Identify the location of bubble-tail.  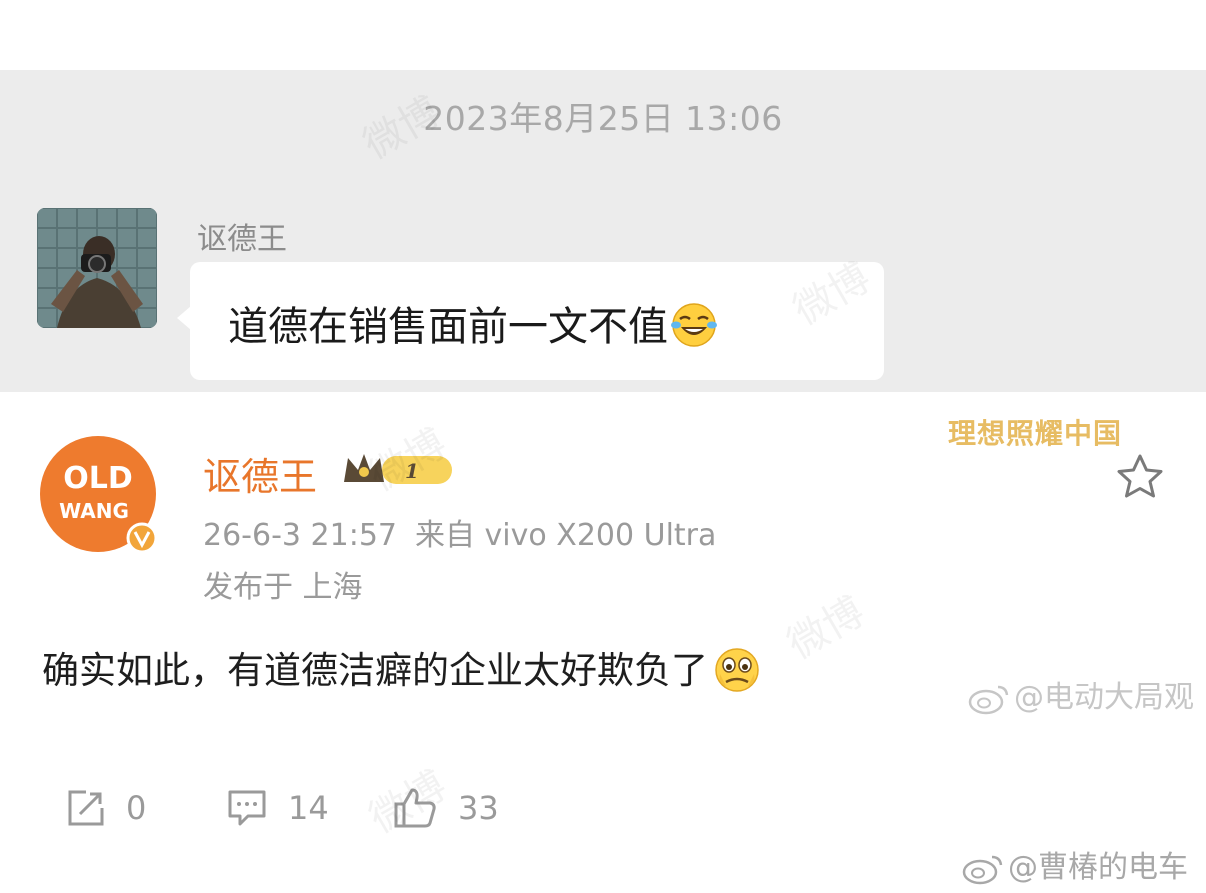
(184, 318).